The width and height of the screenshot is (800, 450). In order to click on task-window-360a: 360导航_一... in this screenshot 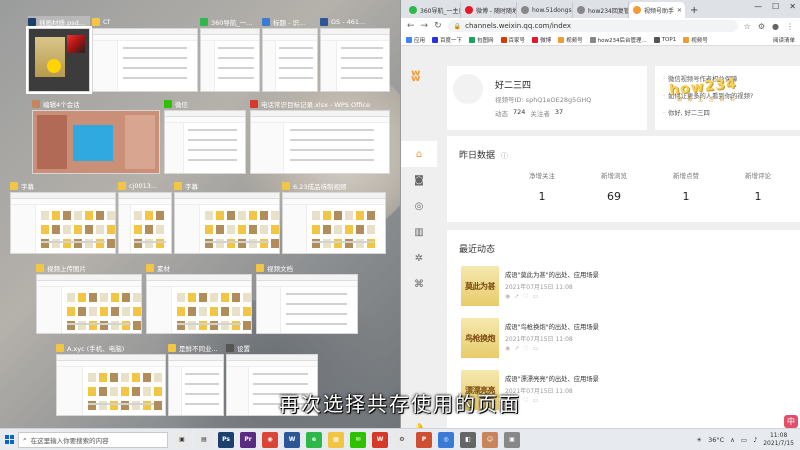, I will do `click(230, 54)`.